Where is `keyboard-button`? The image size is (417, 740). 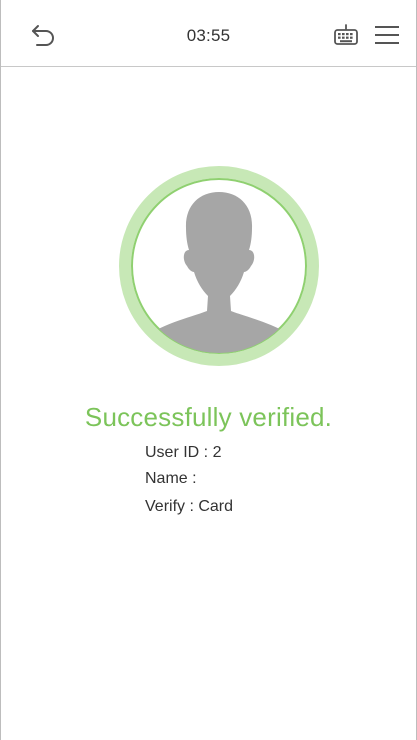 keyboard-button is located at coordinates (346, 35).